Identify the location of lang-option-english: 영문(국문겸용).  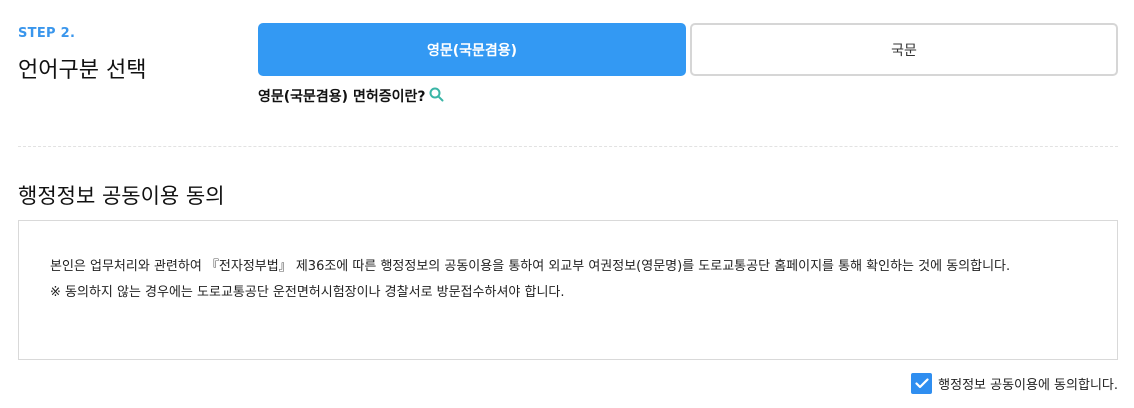
(472, 49).